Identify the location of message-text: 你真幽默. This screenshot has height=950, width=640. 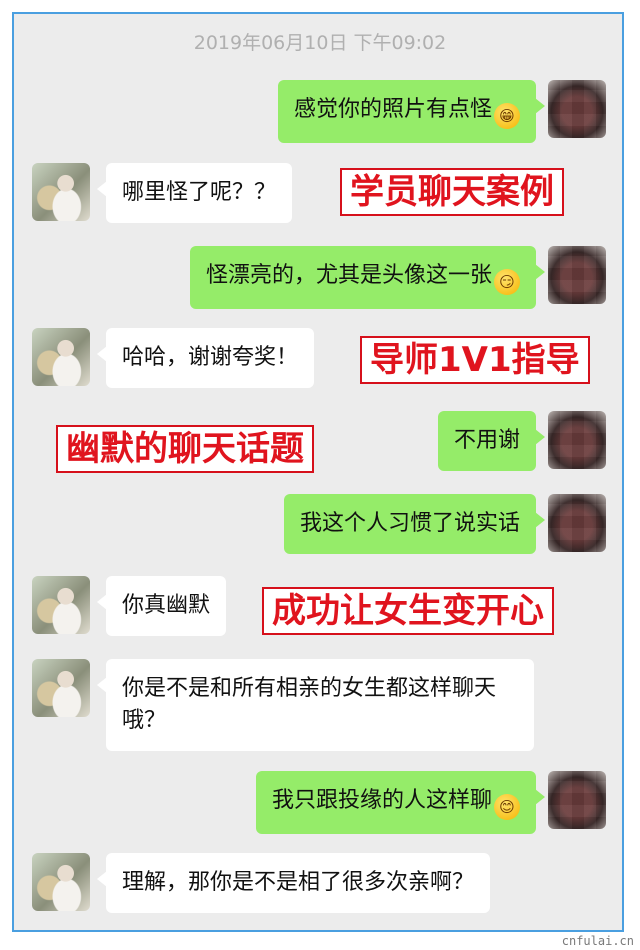
(166, 605).